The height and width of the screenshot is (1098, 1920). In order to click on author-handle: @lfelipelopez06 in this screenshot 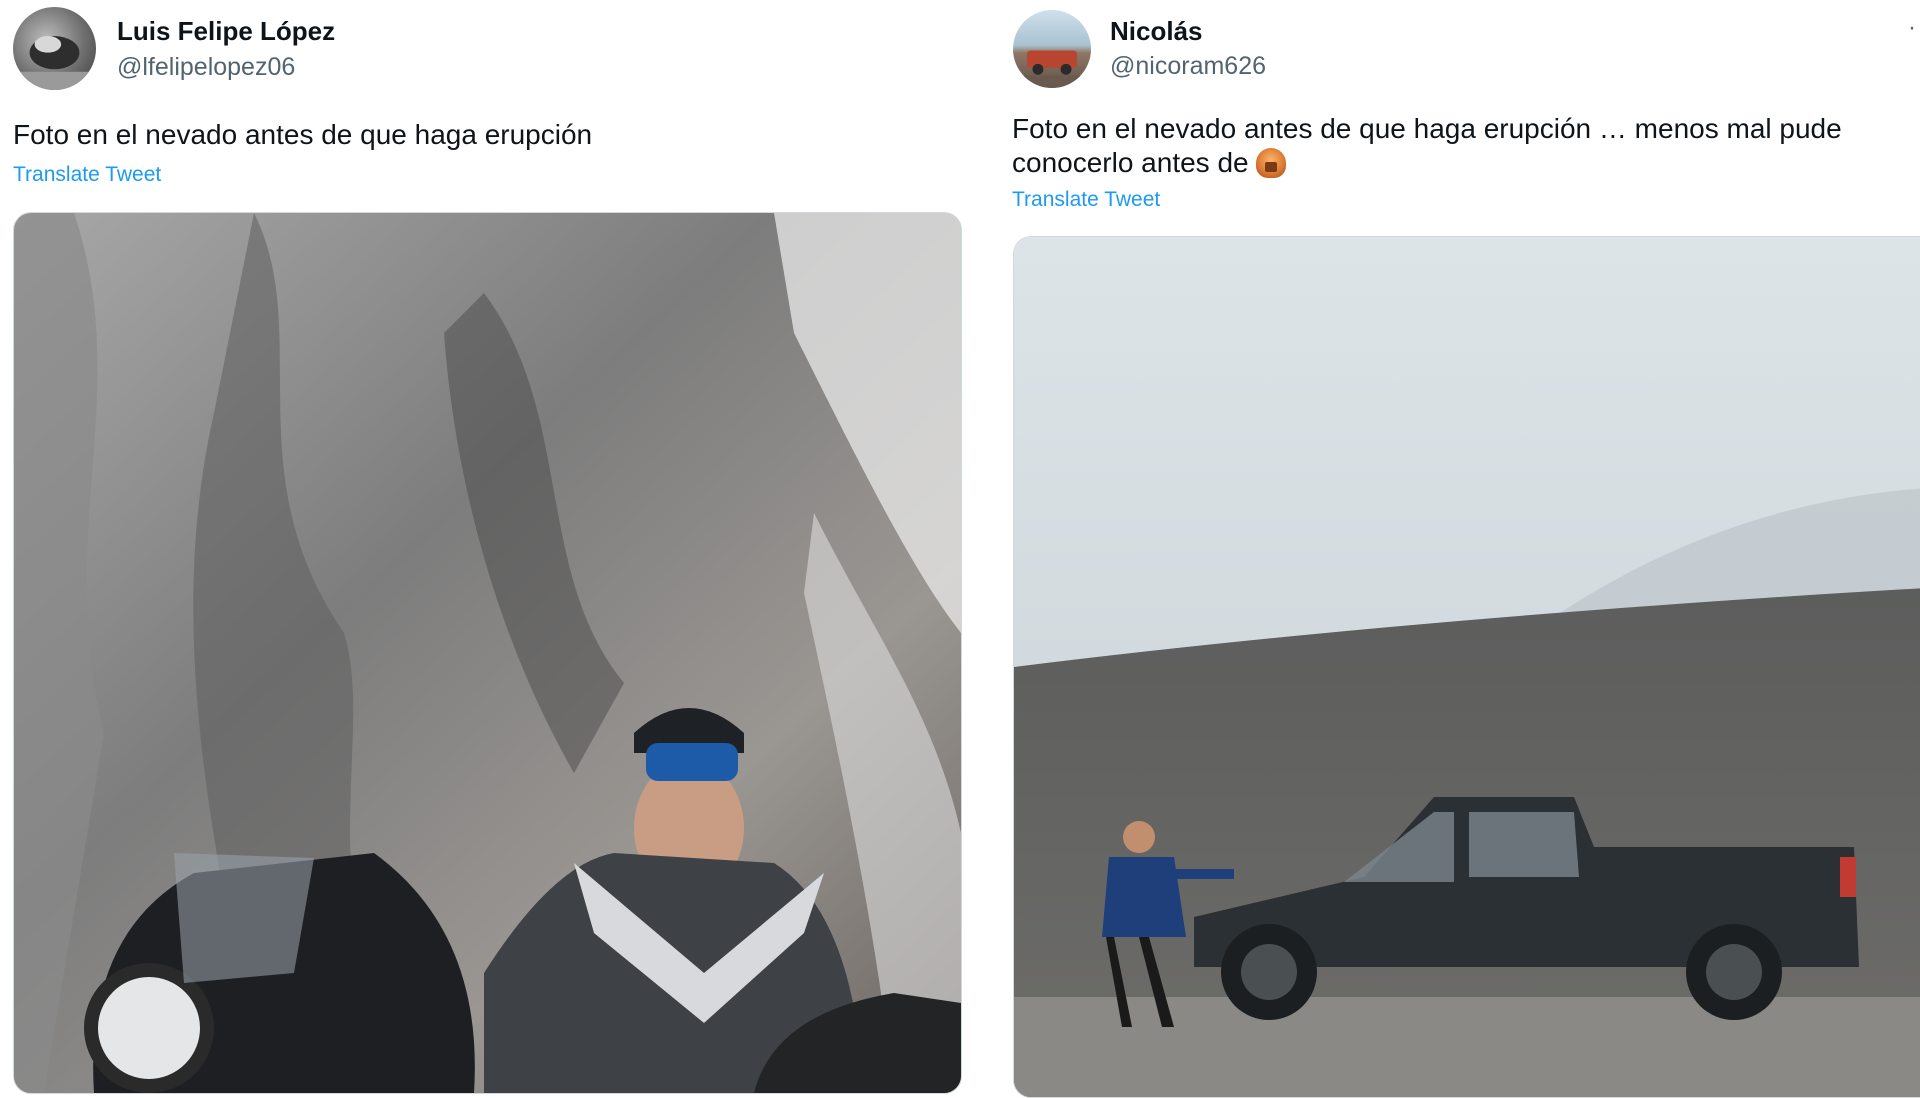, I will do `click(206, 67)`.